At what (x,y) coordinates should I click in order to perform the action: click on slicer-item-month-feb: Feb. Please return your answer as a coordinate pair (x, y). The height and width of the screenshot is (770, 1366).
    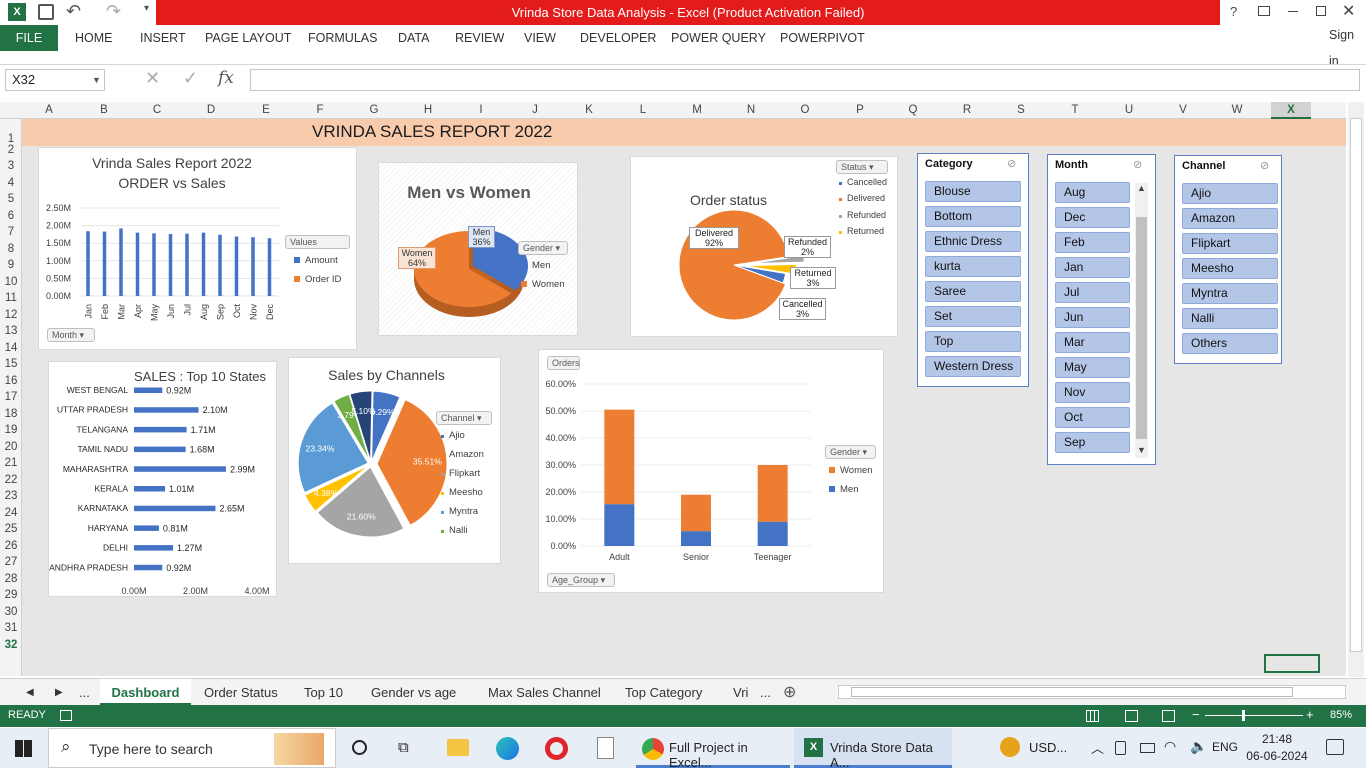
    Looking at the image, I should click on (1092, 242).